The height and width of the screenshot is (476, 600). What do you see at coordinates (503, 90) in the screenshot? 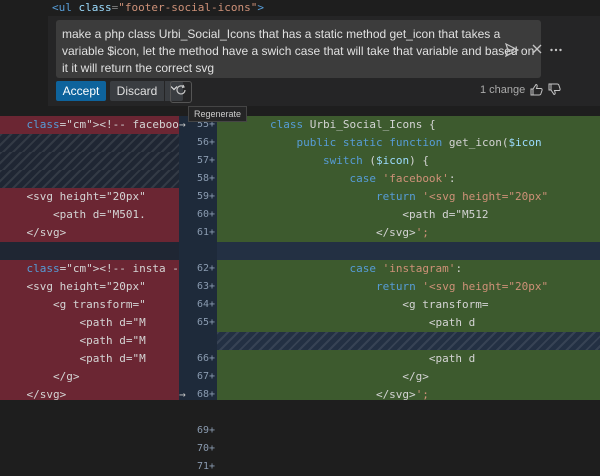
I see `changes-count: 1 change` at bounding box center [503, 90].